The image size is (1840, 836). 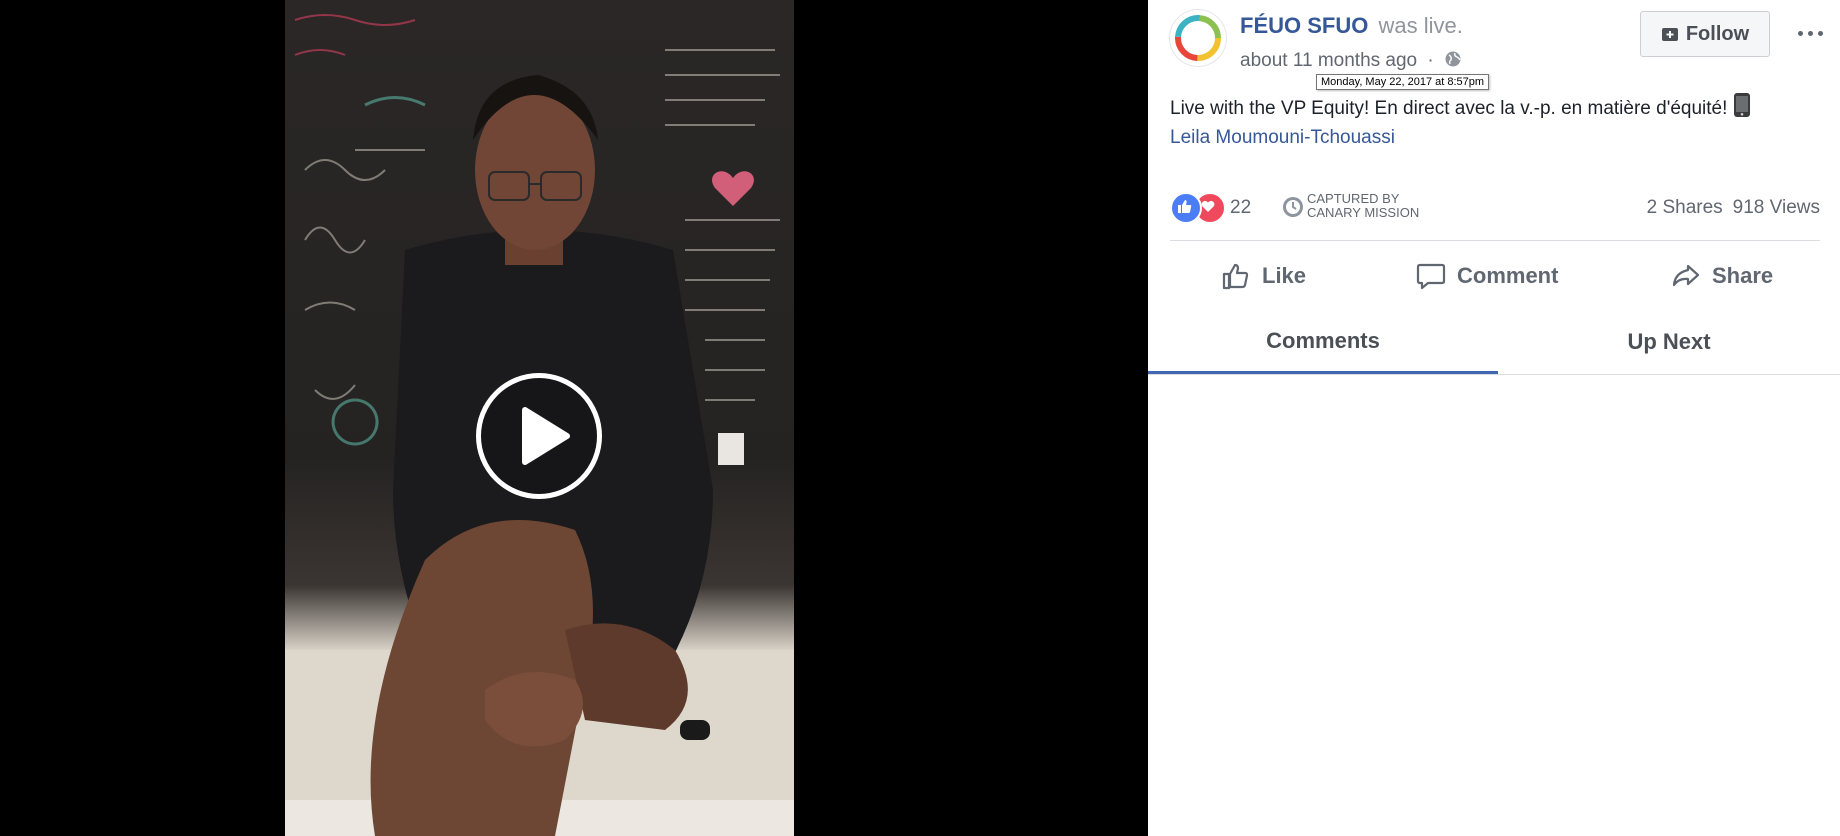 I want to click on follow-icon, so click(x=1669, y=34).